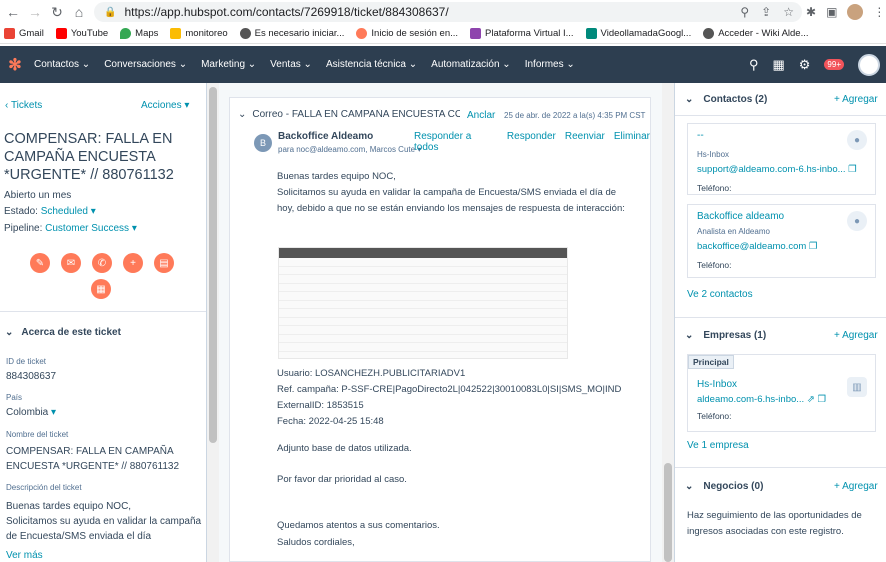 The width and height of the screenshot is (886, 562). I want to click on left-scrollbar, so click(213, 322).